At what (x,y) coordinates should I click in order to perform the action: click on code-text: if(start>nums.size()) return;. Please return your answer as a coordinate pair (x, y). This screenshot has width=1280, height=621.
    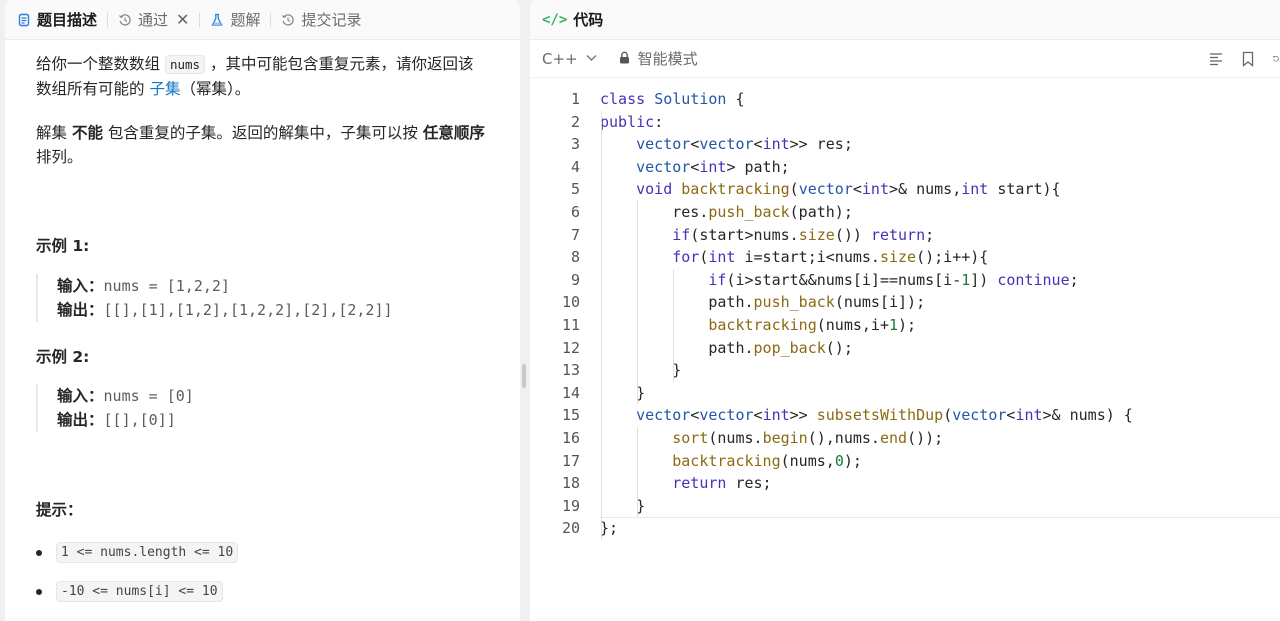
    Looking at the image, I should click on (803, 234).